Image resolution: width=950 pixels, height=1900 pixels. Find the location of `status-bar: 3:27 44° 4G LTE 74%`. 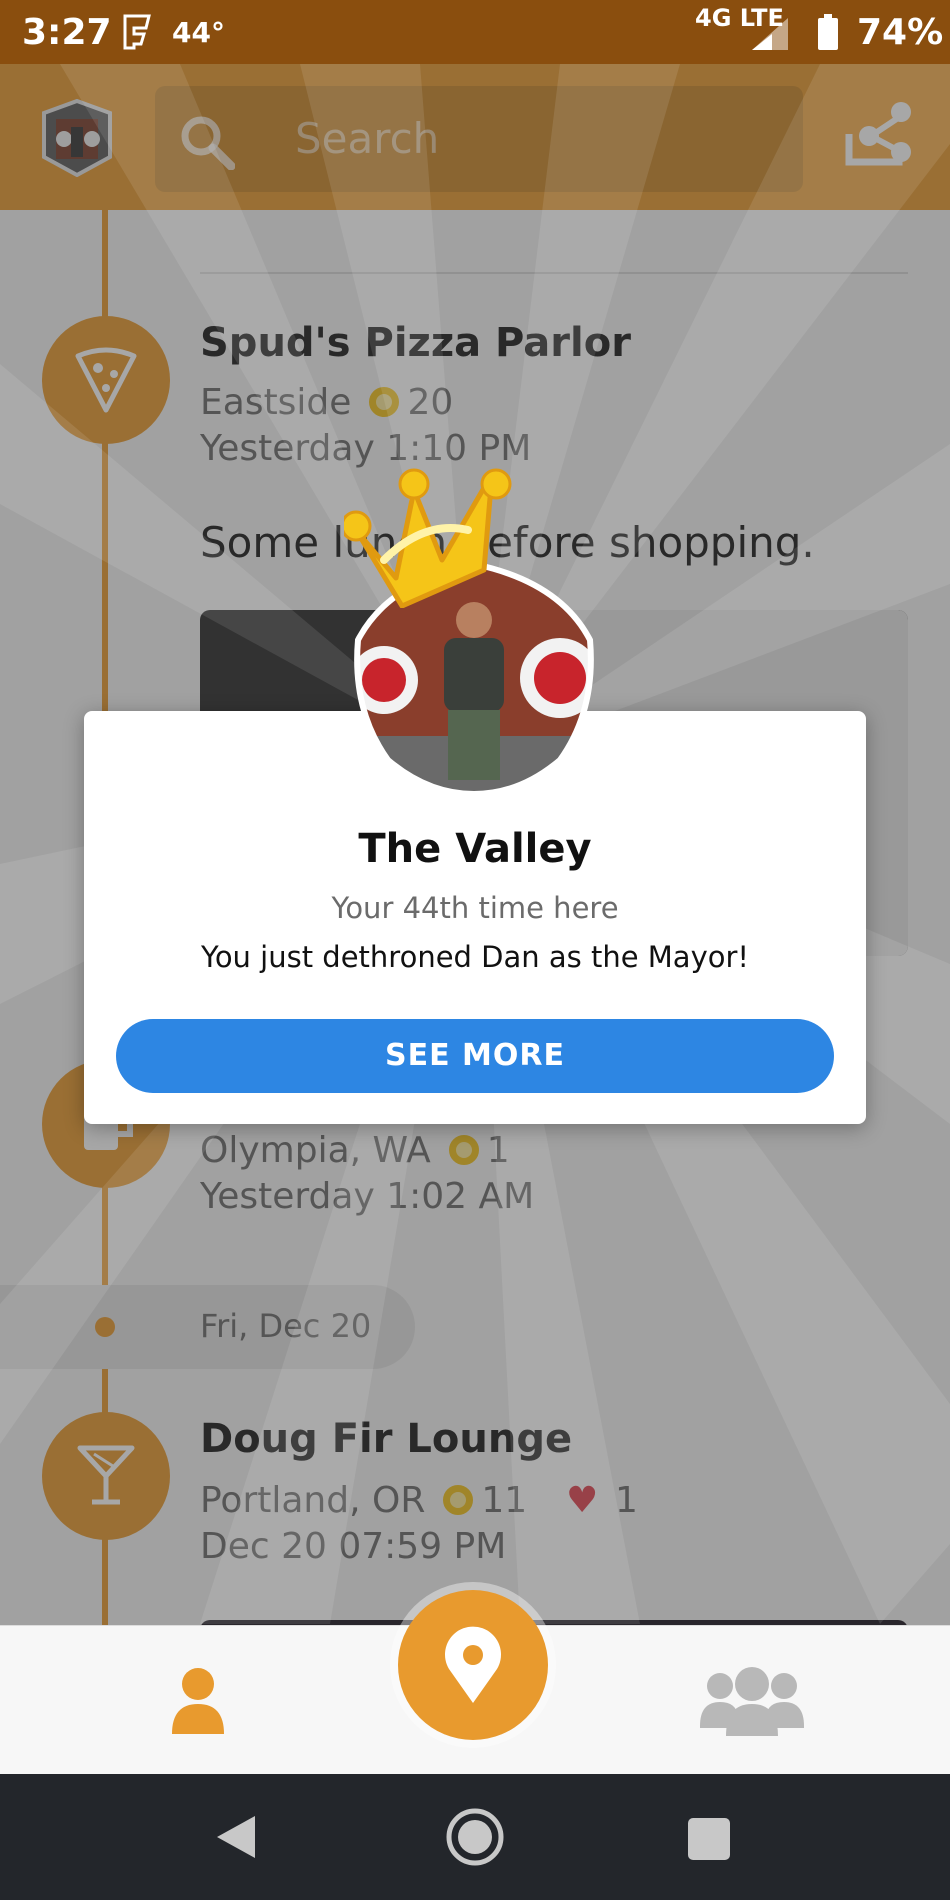

status-bar: 3:27 44° 4G LTE 74% is located at coordinates (475, 32).